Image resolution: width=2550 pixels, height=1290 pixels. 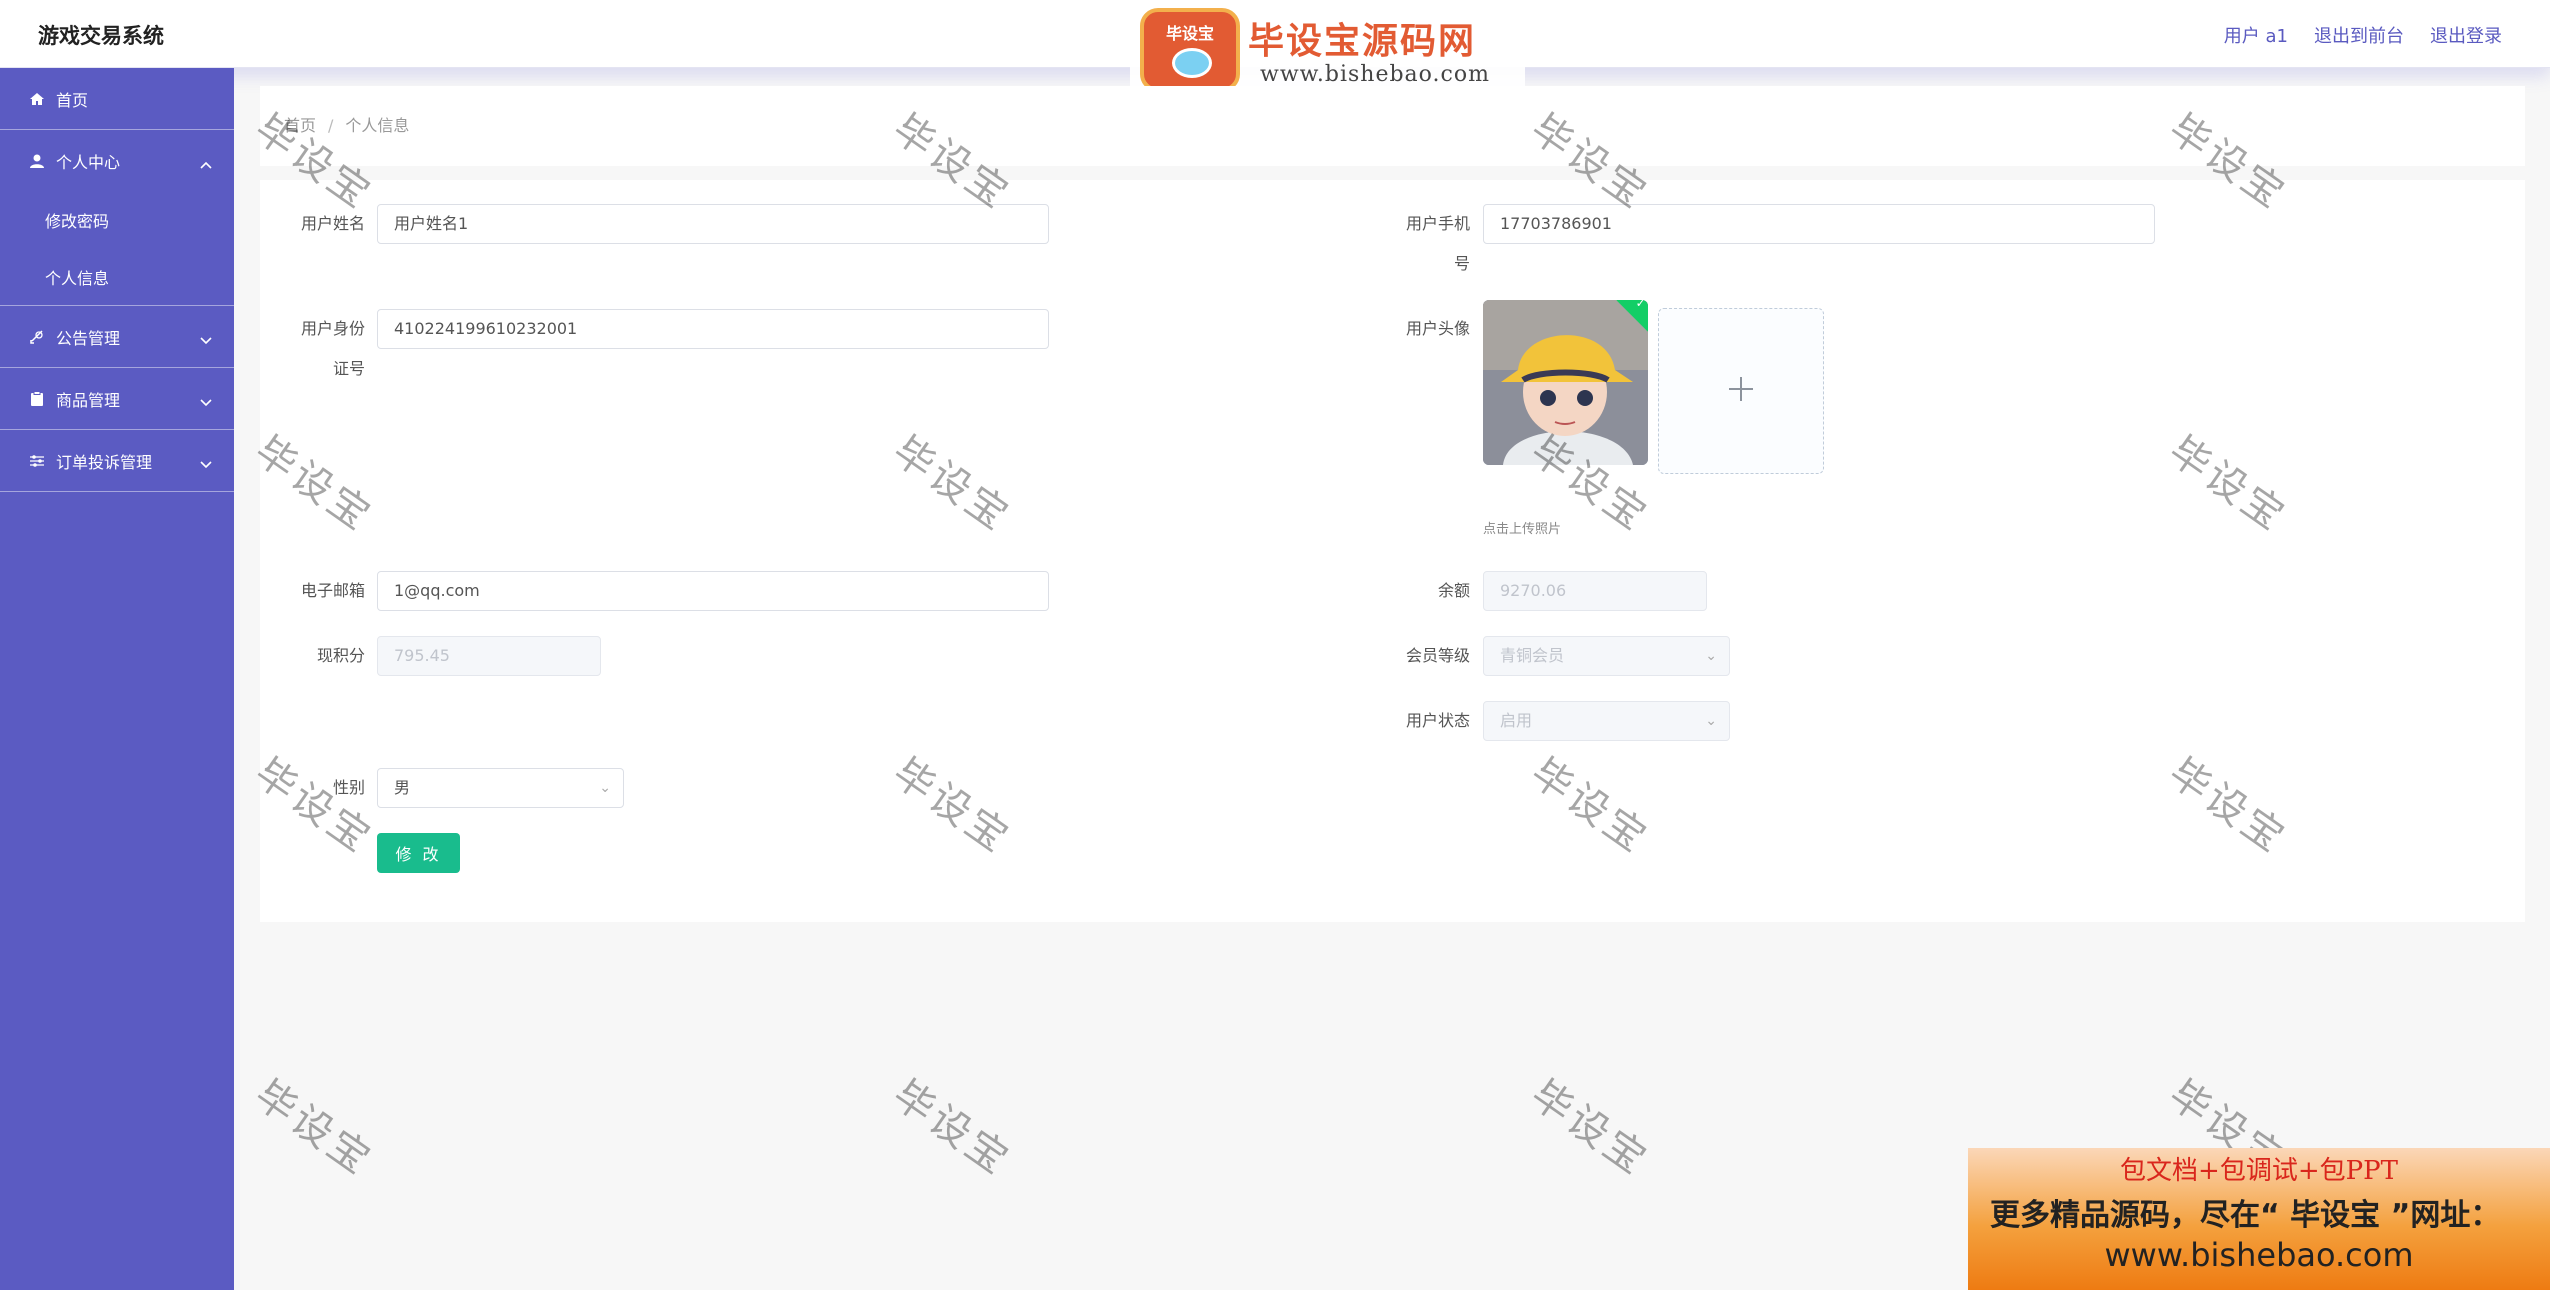 What do you see at coordinates (1532, 655) in the screenshot?
I see `level-select-value: 青铜会员` at bounding box center [1532, 655].